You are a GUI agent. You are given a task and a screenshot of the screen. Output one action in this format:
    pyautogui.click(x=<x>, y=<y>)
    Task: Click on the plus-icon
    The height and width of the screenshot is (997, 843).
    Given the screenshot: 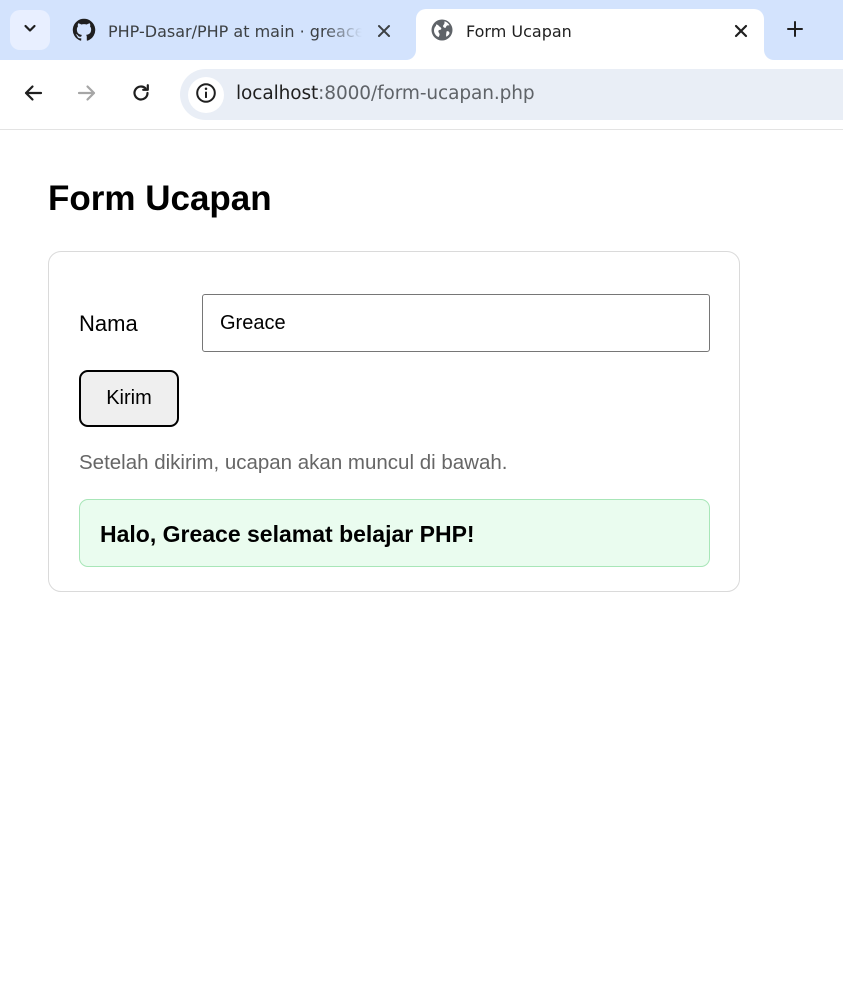 What is the action you would take?
    pyautogui.click(x=795, y=31)
    